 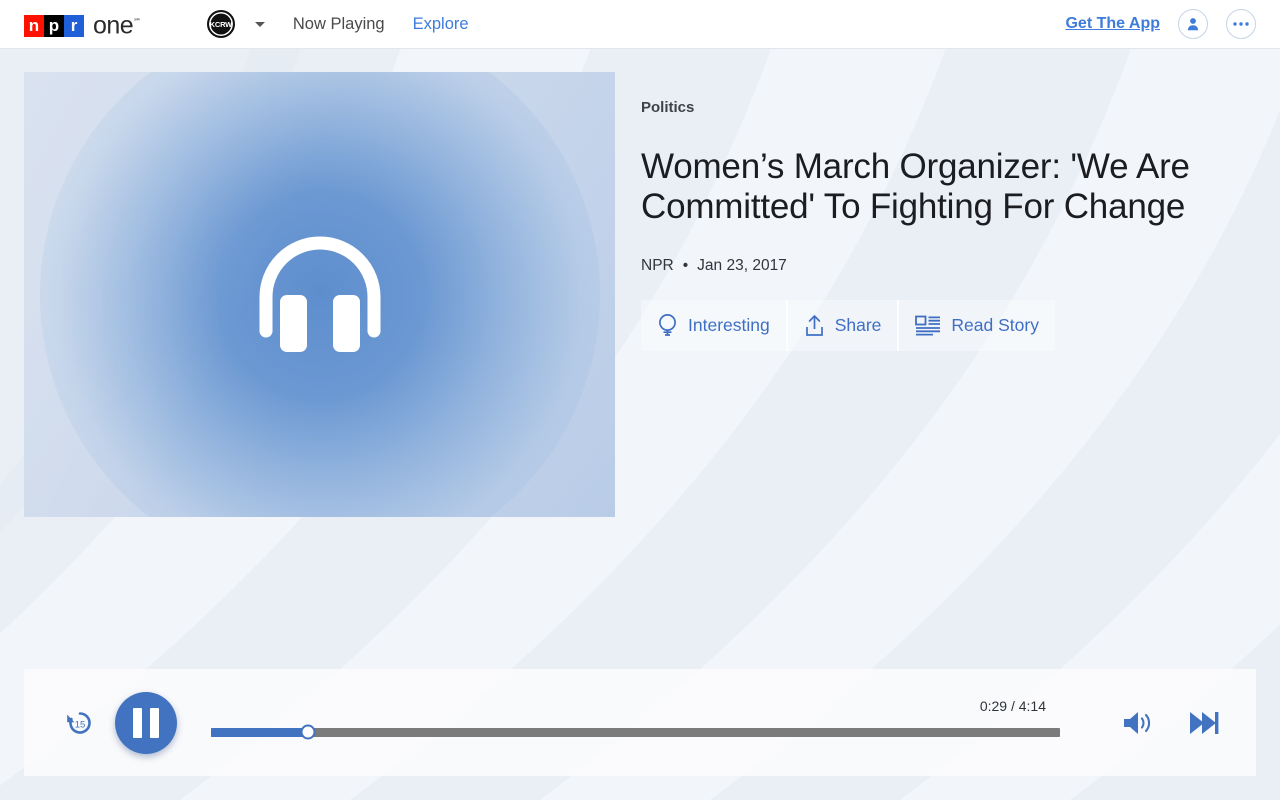 I want to click on byline-date: Jan 23, 2017, so click(x=742, y=265).